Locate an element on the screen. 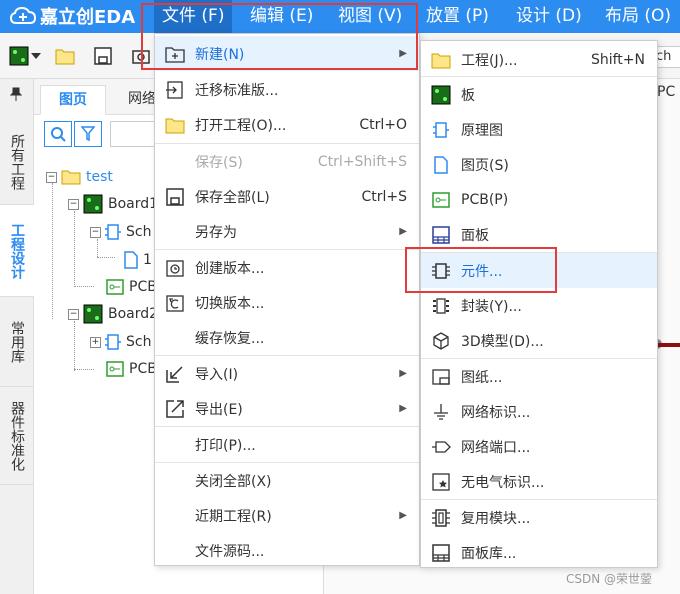 The width and height of the screenshot is (680, 594). submenu-item-panel: 面板 is located at coordinates (539, 234).